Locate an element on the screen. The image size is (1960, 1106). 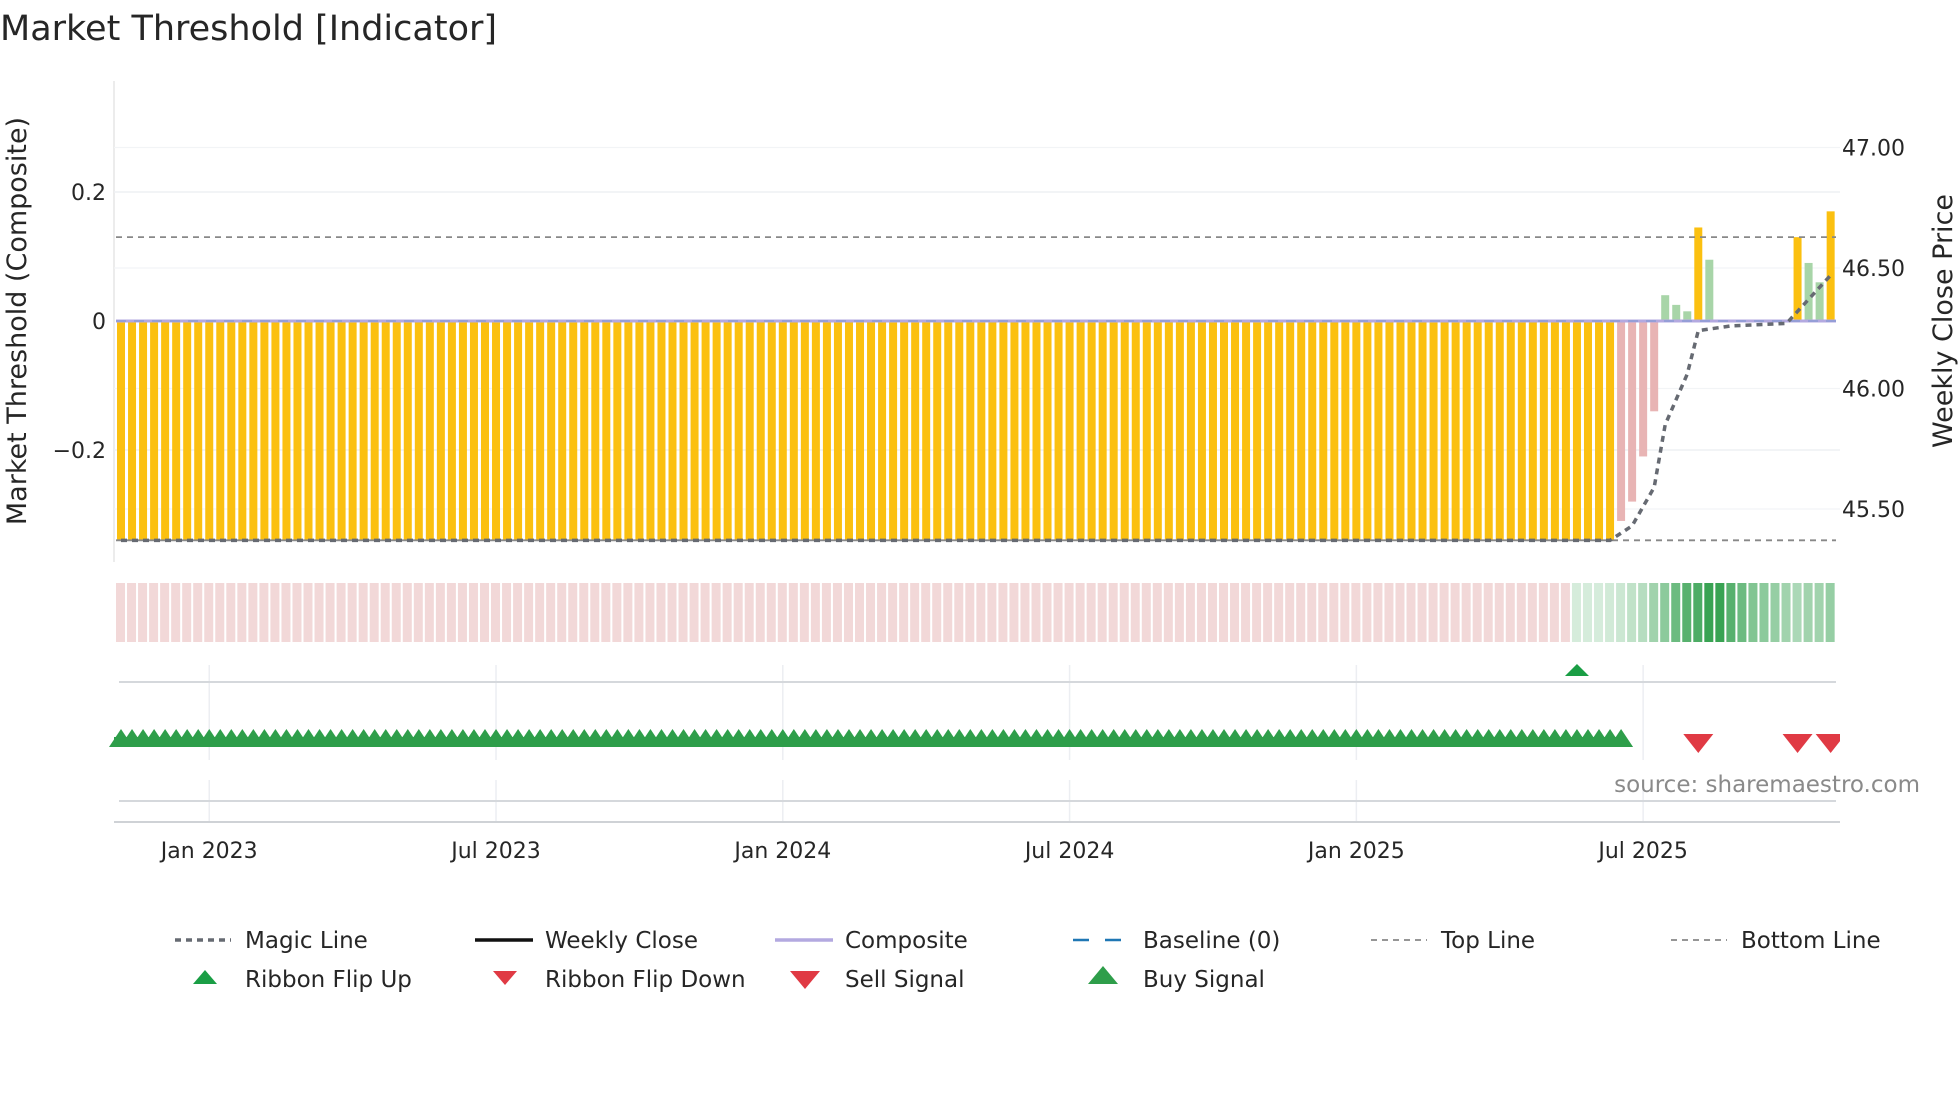
legend-label: Sell Signal is located at coordinates (905, 980).